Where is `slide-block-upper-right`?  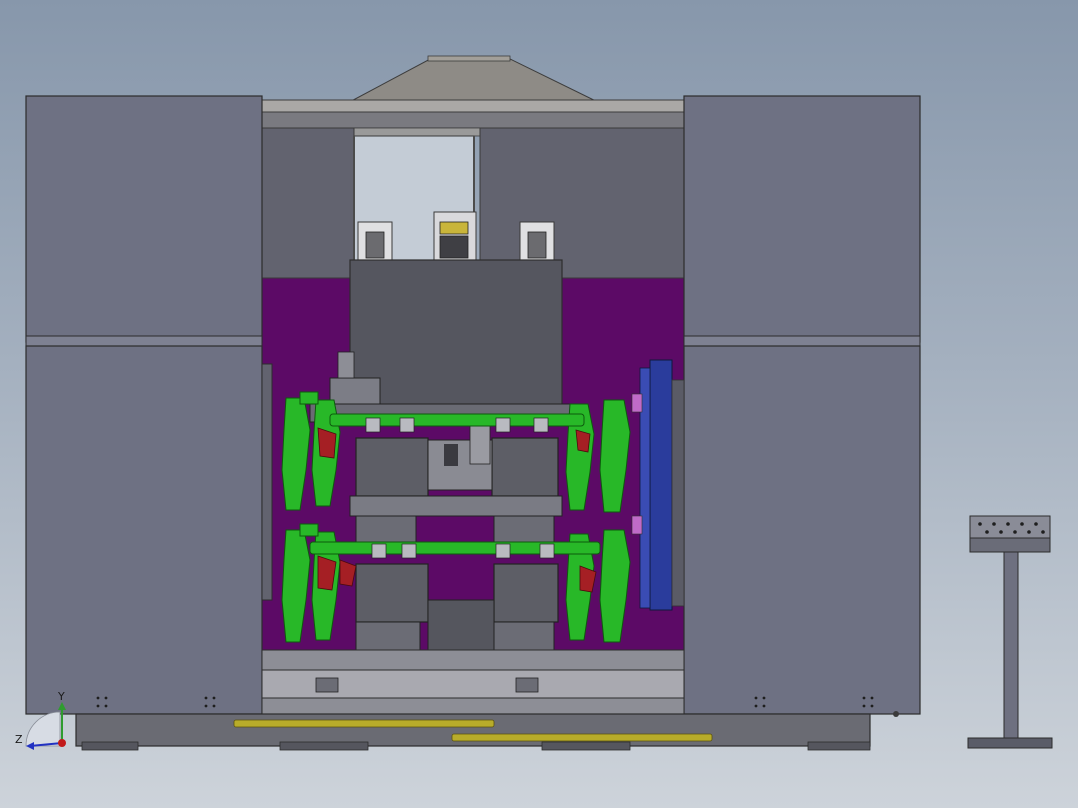 slide-block-upper-right is located at coordinates (525, 467).